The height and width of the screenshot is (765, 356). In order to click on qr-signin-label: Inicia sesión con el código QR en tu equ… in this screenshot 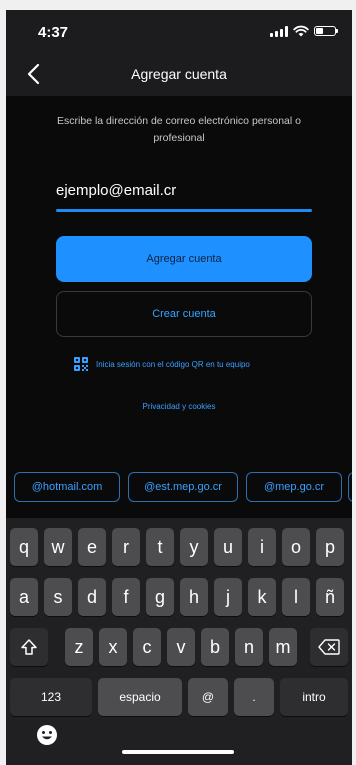, I will do `click(173, 364)`.